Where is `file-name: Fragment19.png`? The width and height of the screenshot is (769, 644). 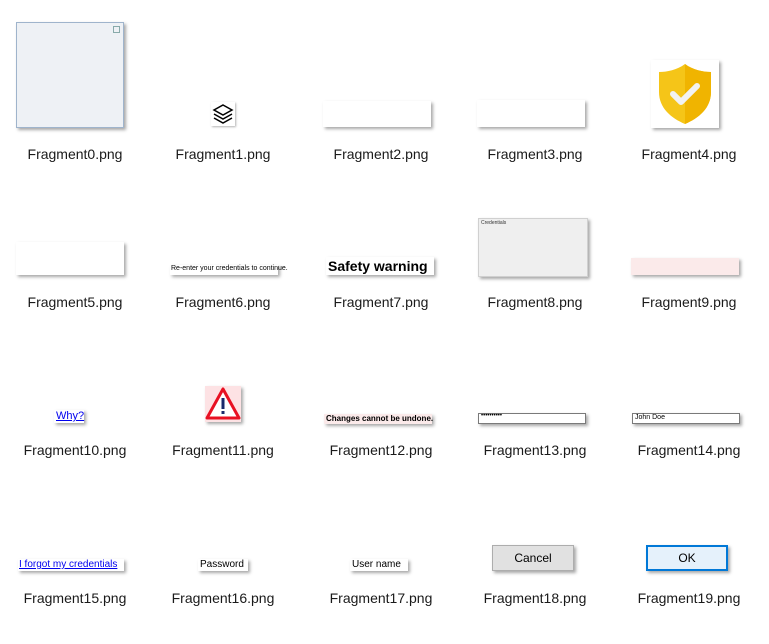
file-name: Fragment19.png is located at coordinates (689, 598).